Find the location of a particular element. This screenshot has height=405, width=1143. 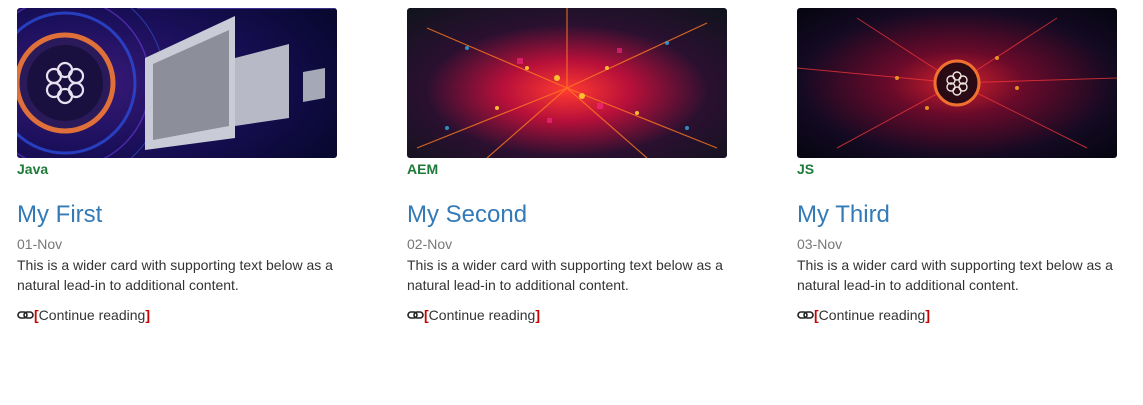

card-title: My First is located at coordinates (177, 215).